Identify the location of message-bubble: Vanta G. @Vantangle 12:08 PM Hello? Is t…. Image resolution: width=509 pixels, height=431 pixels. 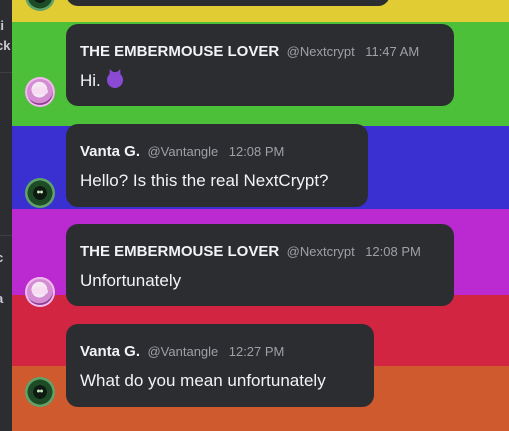
(217, 165).